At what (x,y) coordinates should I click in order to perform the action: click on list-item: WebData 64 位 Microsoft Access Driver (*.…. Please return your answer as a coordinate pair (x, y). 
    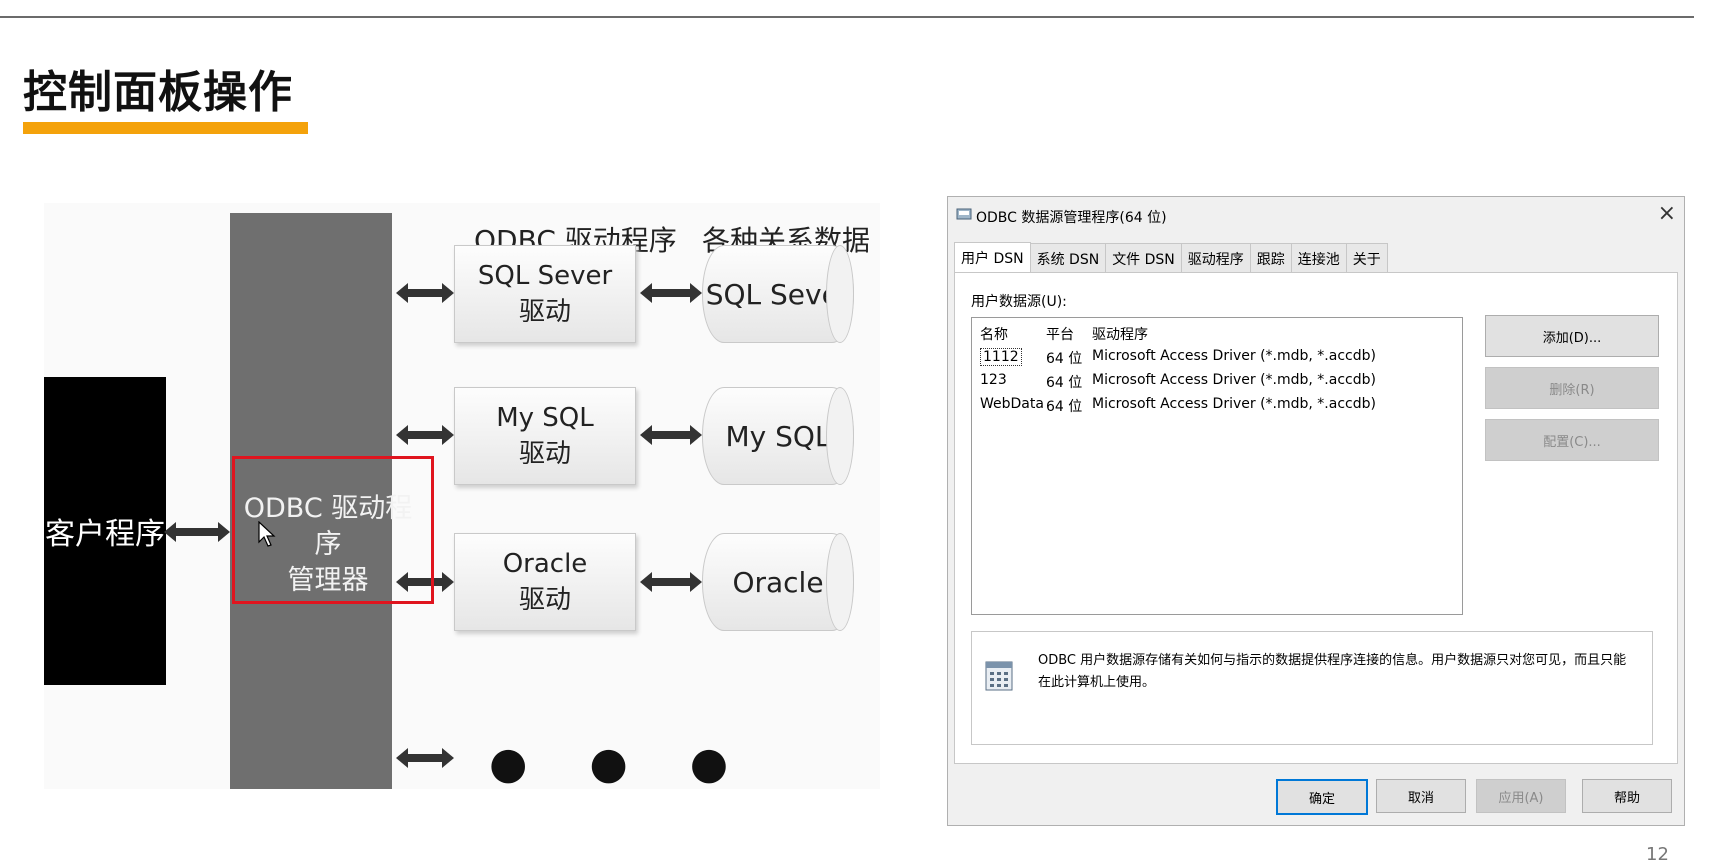
    Looking at the image, I should click on (1212, 408).